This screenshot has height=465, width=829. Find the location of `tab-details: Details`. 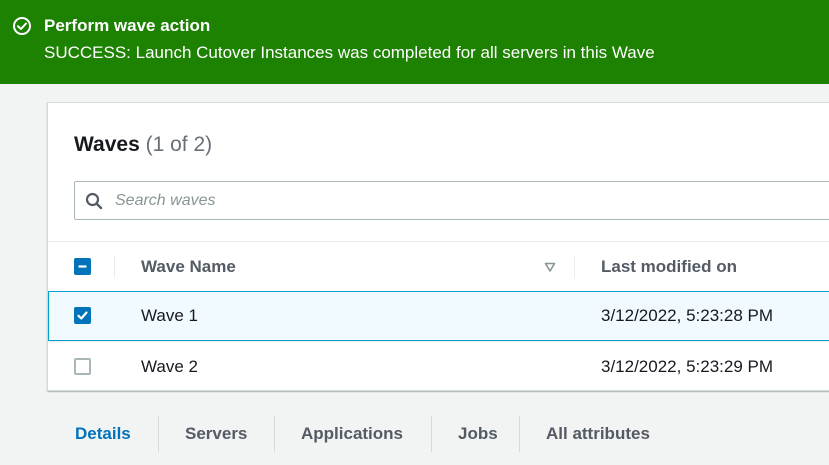

tab-details: Details is located at coordinates (103, 434).